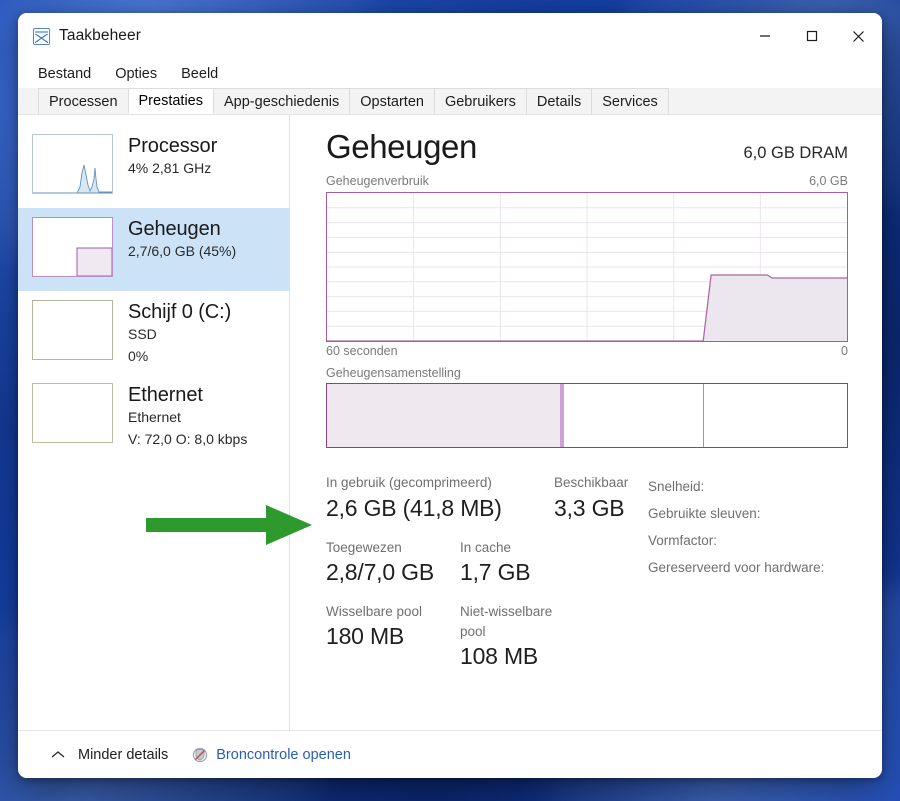 This screenshot has width=900, height=801. I want to click on sidebar-item-label: Processor, so click(173, 146).